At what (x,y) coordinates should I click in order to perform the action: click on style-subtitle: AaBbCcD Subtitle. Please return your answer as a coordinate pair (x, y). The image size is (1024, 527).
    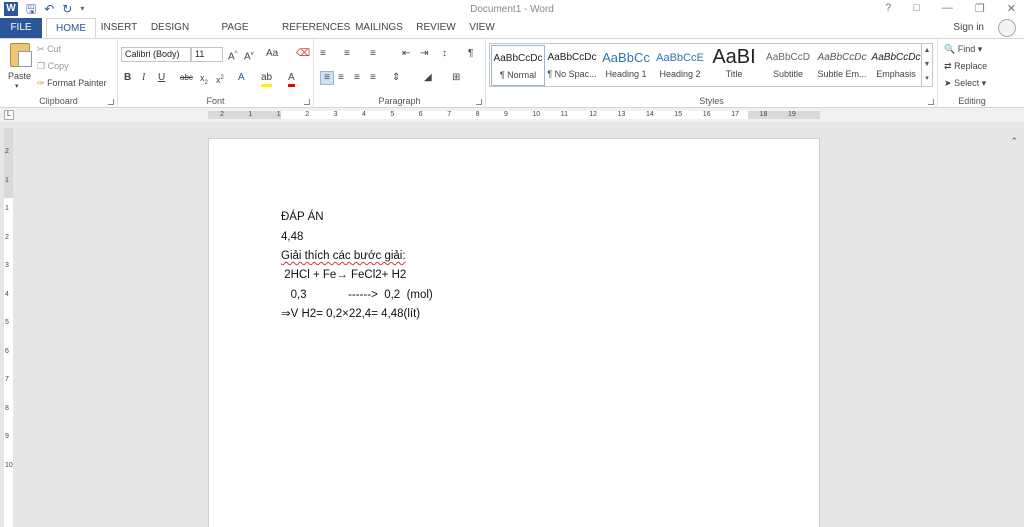
    Looking at the image, I should click on (788, 65).